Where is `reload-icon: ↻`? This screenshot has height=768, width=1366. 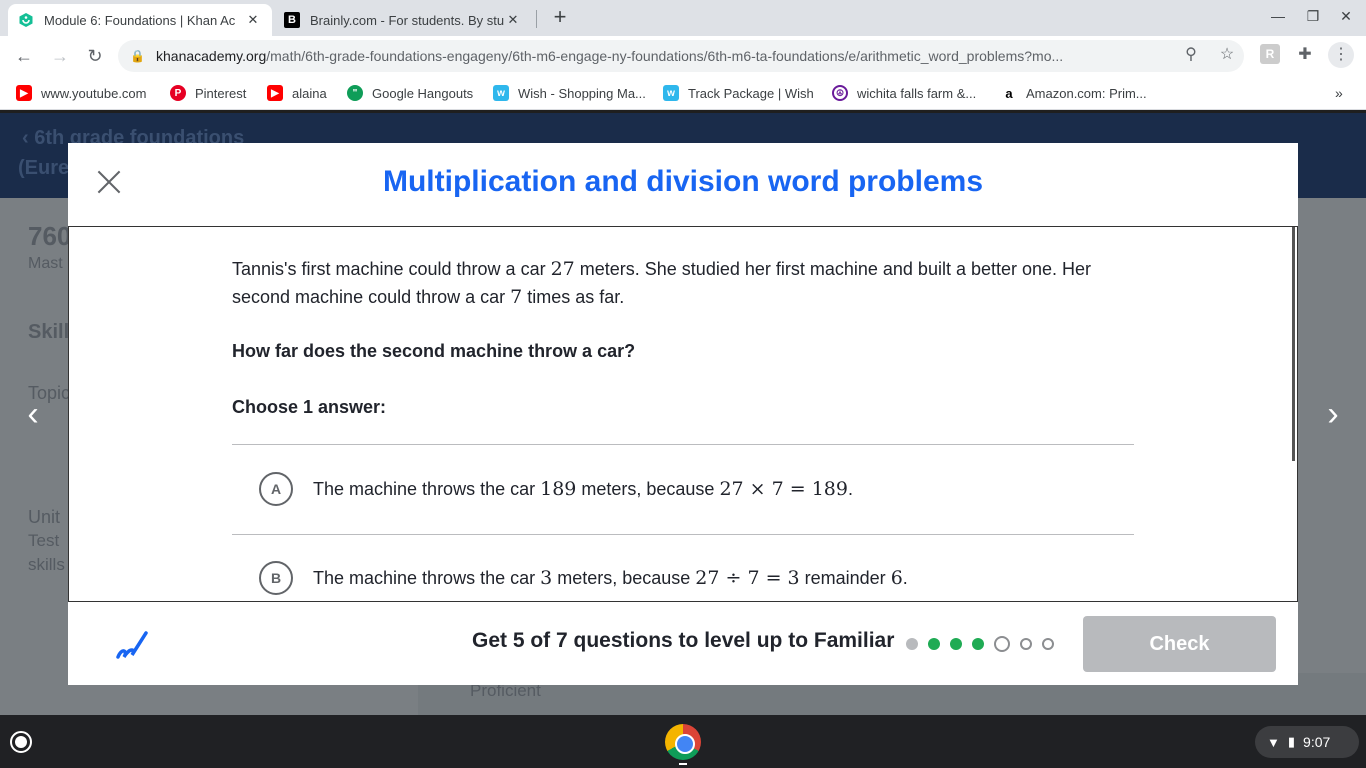 reload-icon: ↻ is located at coordinates (95, 56).